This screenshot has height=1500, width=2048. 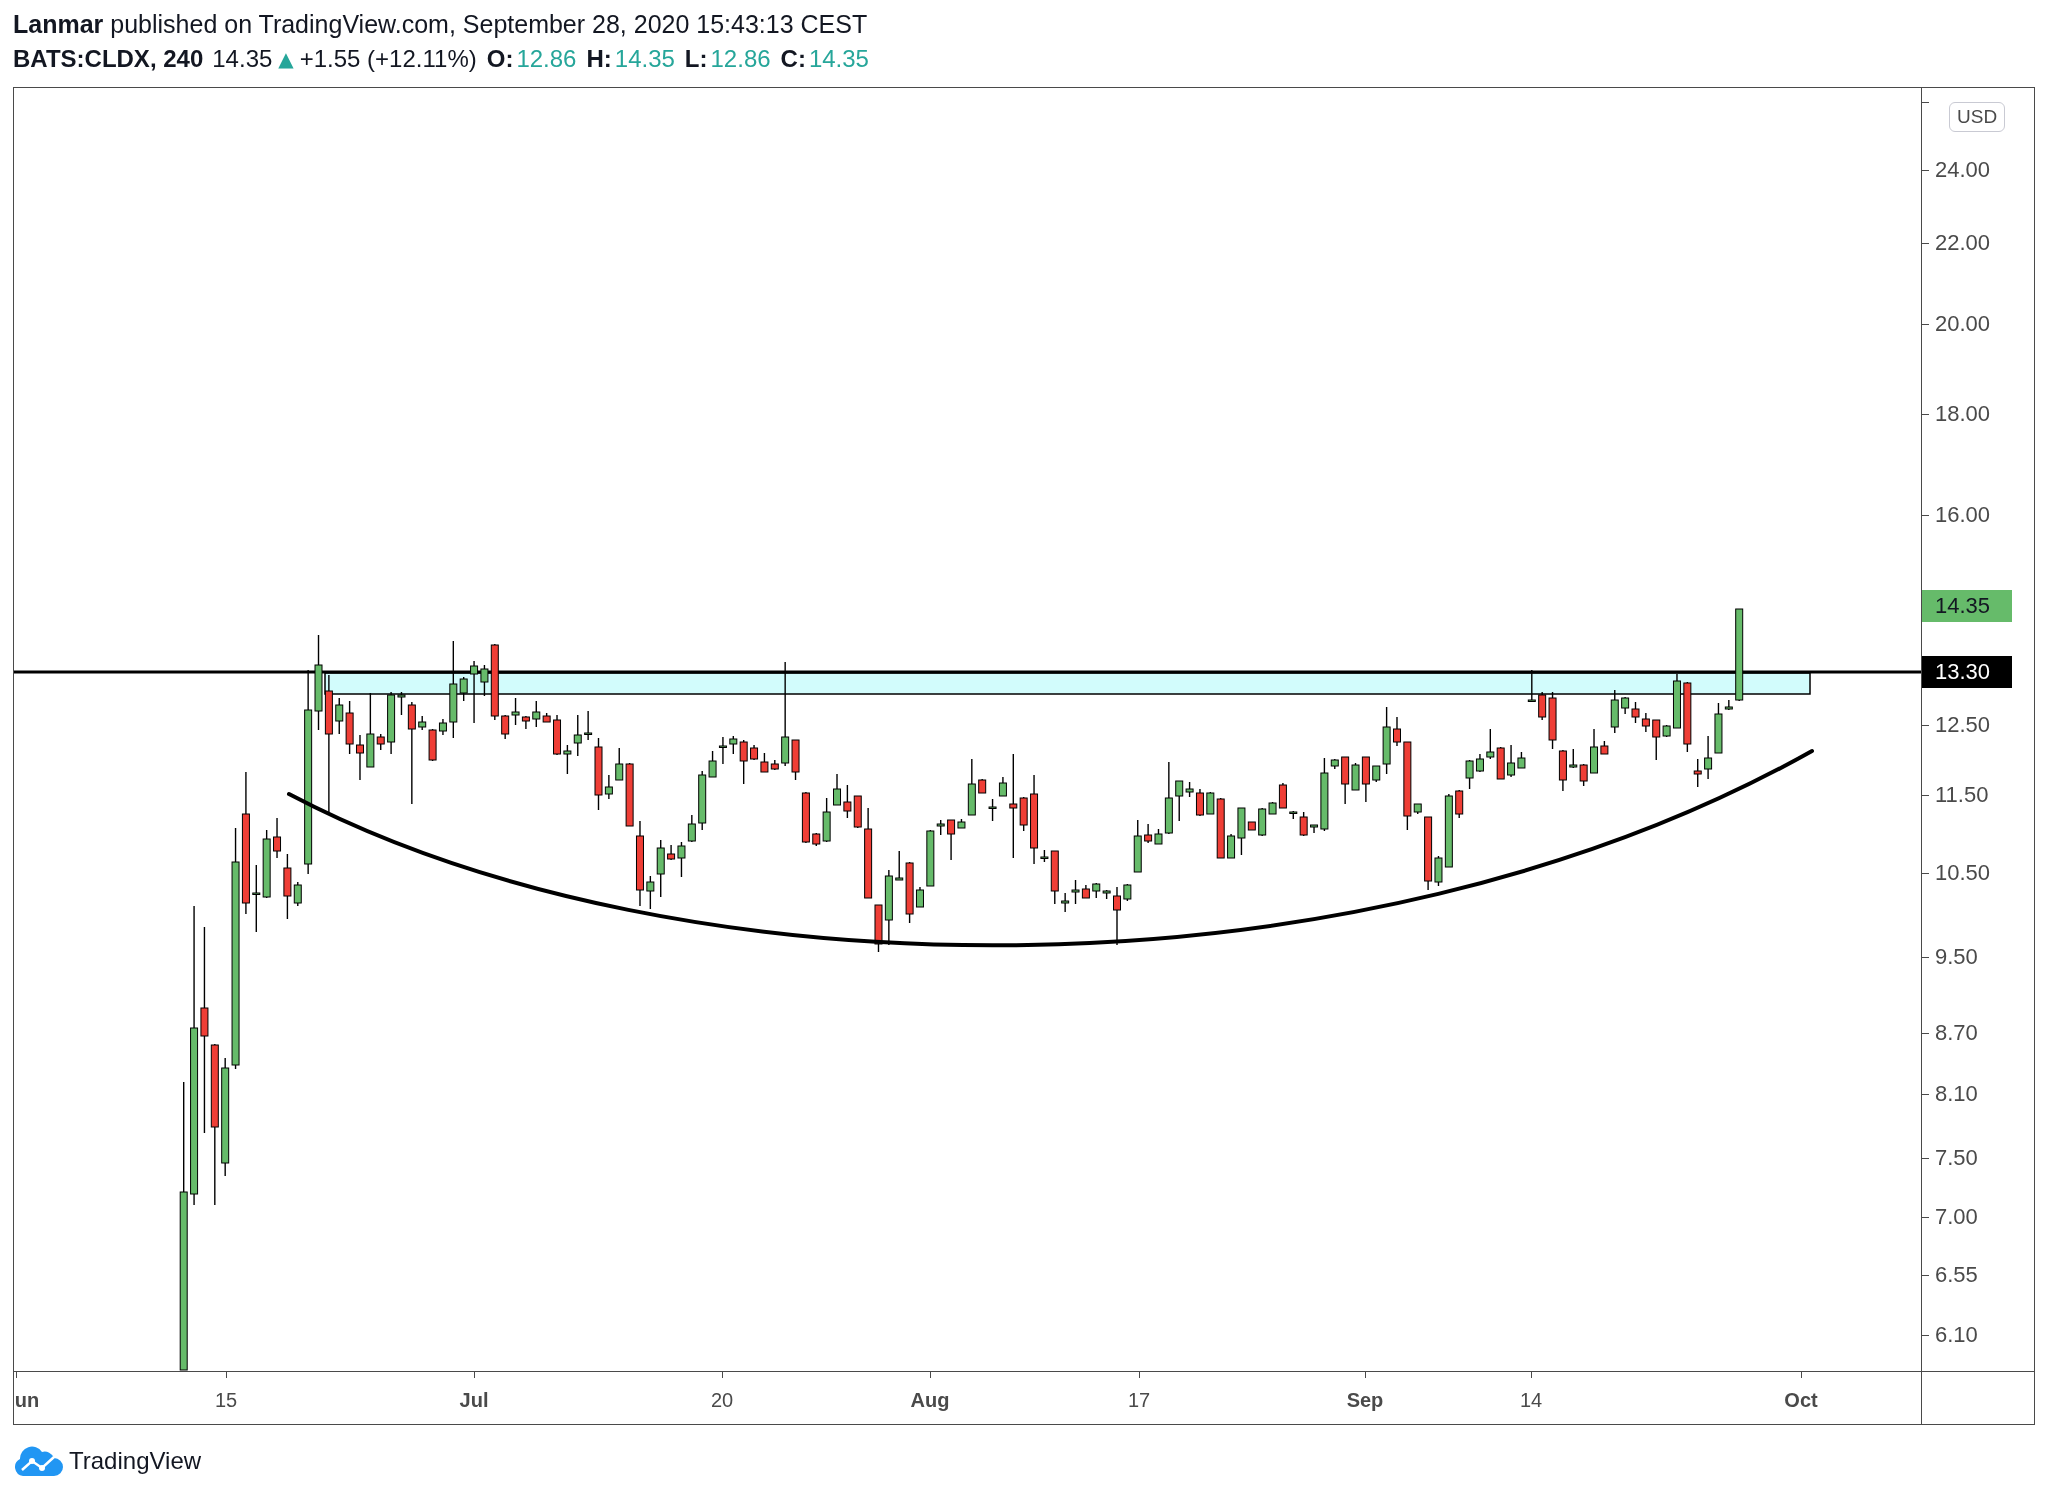 I want to click on price-axis-label: 24.00, so click(x=1963, y=170).